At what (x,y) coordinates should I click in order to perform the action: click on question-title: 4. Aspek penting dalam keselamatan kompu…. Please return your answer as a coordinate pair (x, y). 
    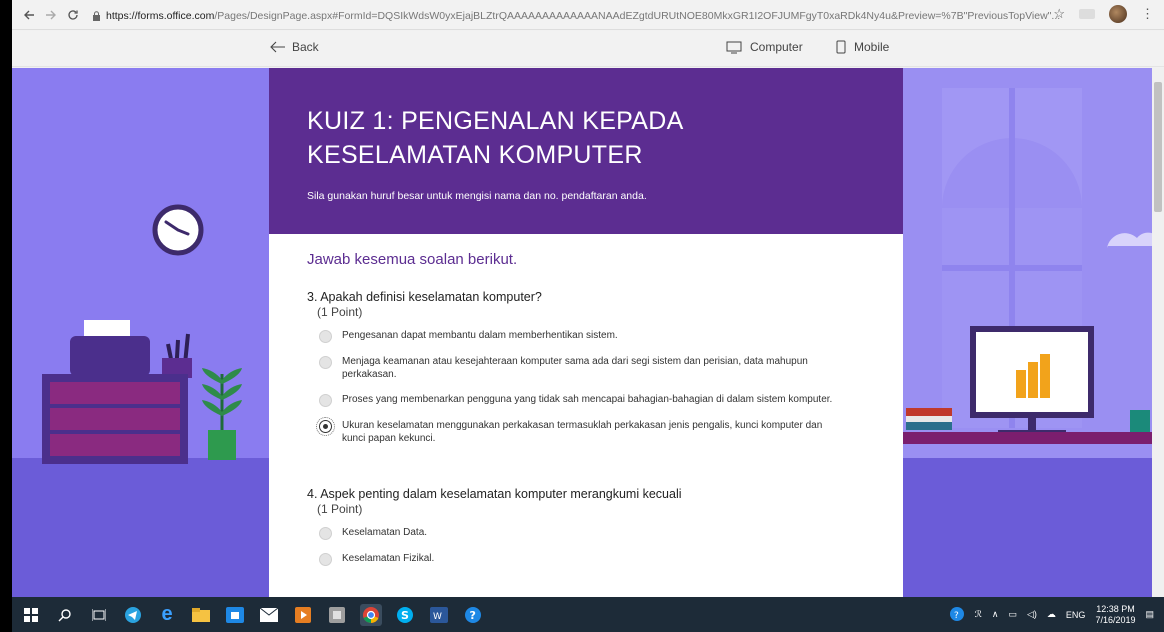
    Looking at the image, I should click on (494, 494).